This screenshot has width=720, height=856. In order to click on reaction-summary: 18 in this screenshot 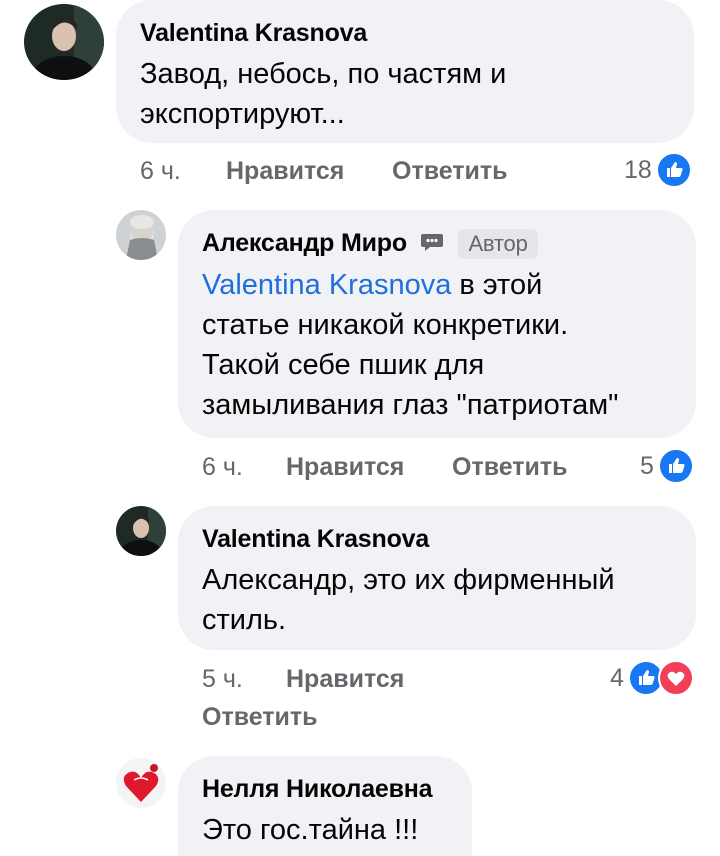, I will do `click(658, 170)`.